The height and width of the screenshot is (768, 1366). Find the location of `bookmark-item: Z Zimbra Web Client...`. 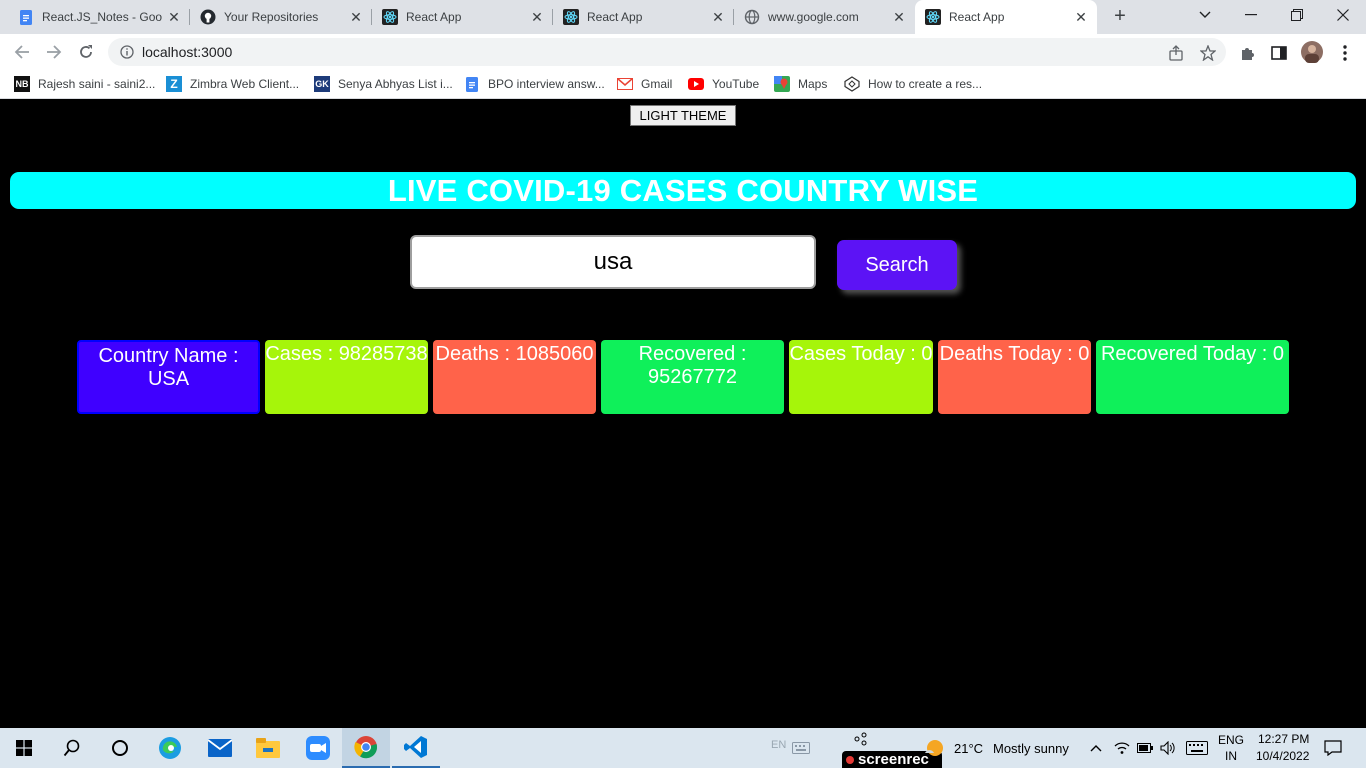

bookmark-item: Z Zimbra Web Client... is located at coordinates (232, 84).